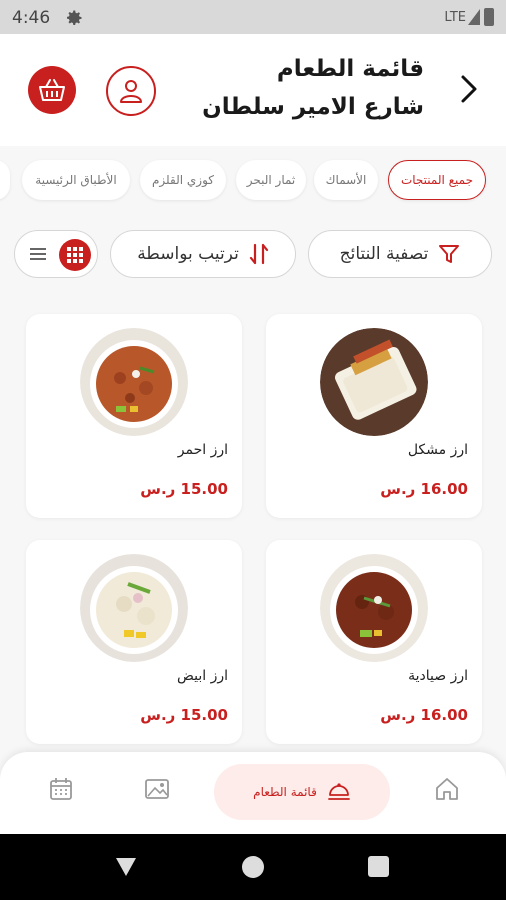 This screenshot has width=506, height=900. I want to click on nav-menu-label: قائمة الطعام, so click(285, 792).